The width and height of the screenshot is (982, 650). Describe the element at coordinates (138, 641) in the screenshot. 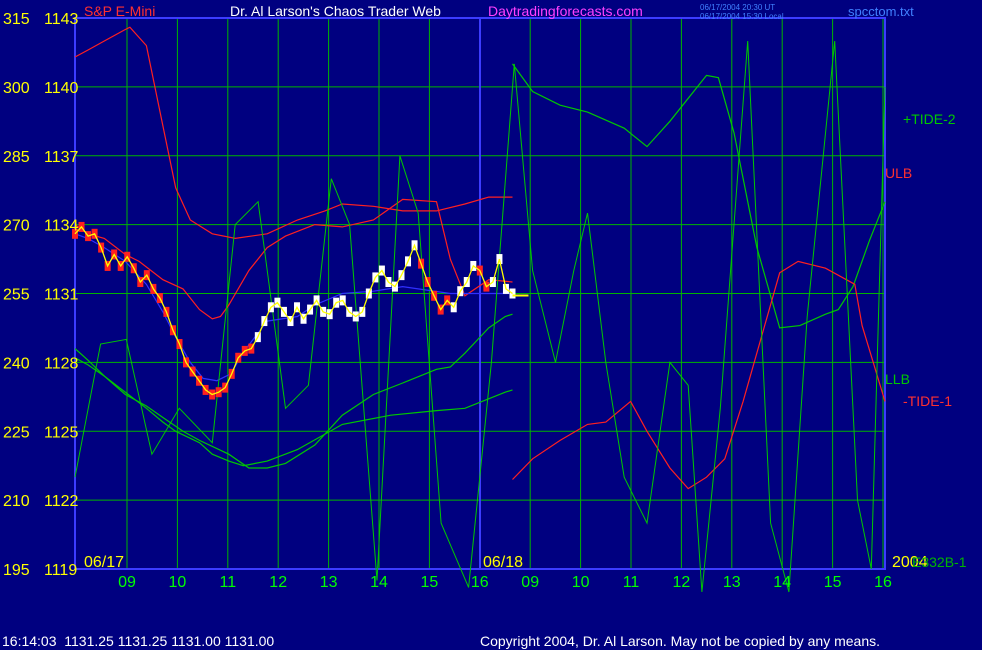

I see `quote-readout: 16:14:03 1131.25 1131.25 1131.00 1131.00` at that location.